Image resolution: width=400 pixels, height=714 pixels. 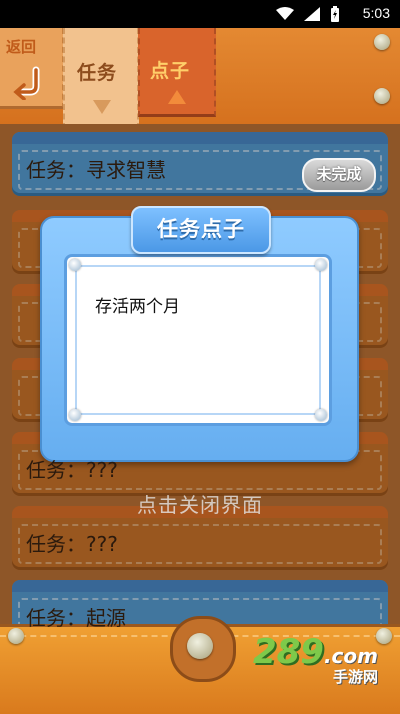 What do you see at coordinates (96, 170) in the screenshot?
I see `task-label: 任务：寻求智慧` at bounding box center [96, 170].